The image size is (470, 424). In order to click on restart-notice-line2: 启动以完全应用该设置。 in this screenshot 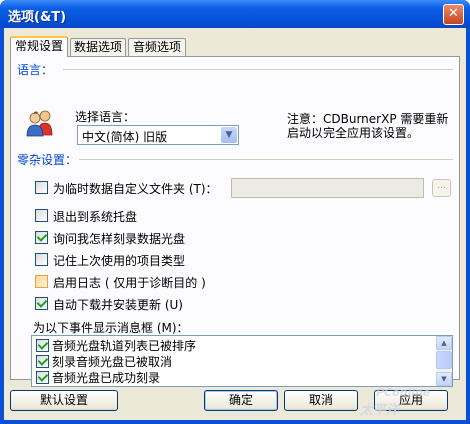, I will do `click(353, 133)`.